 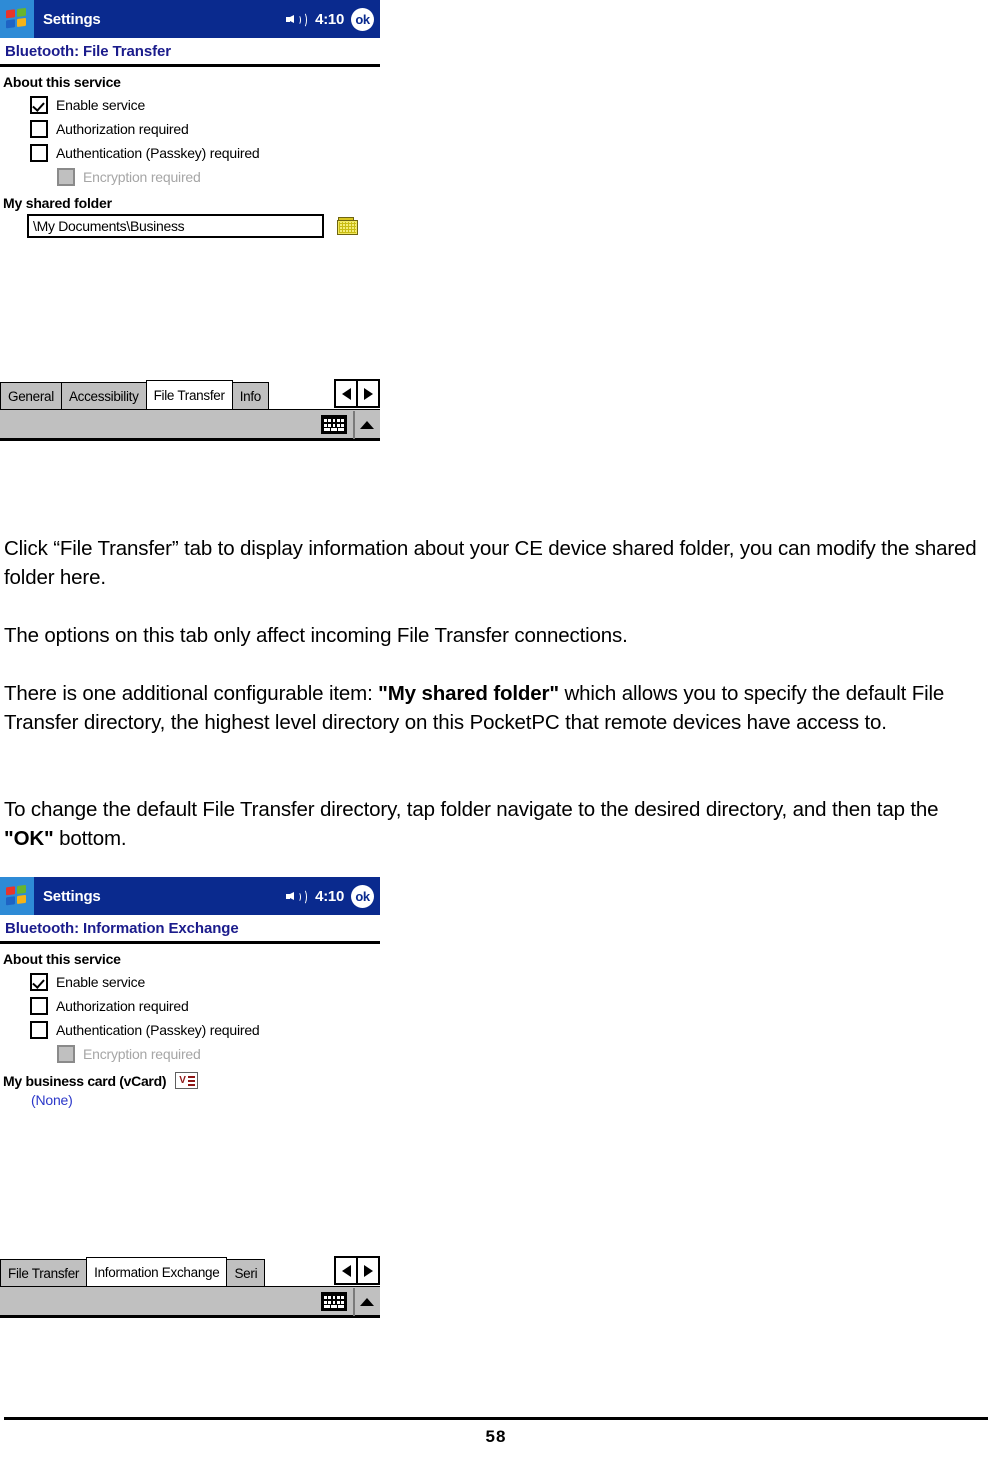 I want to click on checkbox-label-encryption-required-2: Encryption required, so click(x=142, y=1054).